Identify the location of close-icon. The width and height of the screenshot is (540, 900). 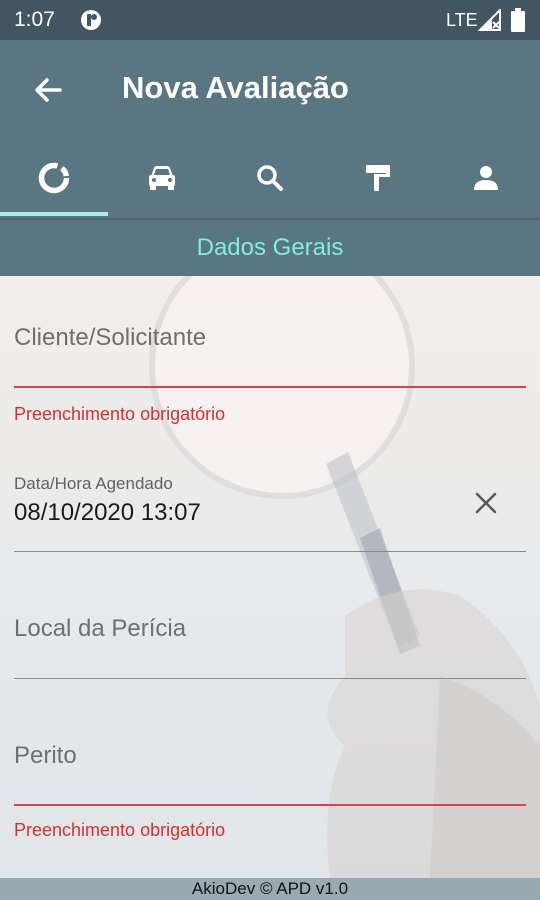
(486, 503).